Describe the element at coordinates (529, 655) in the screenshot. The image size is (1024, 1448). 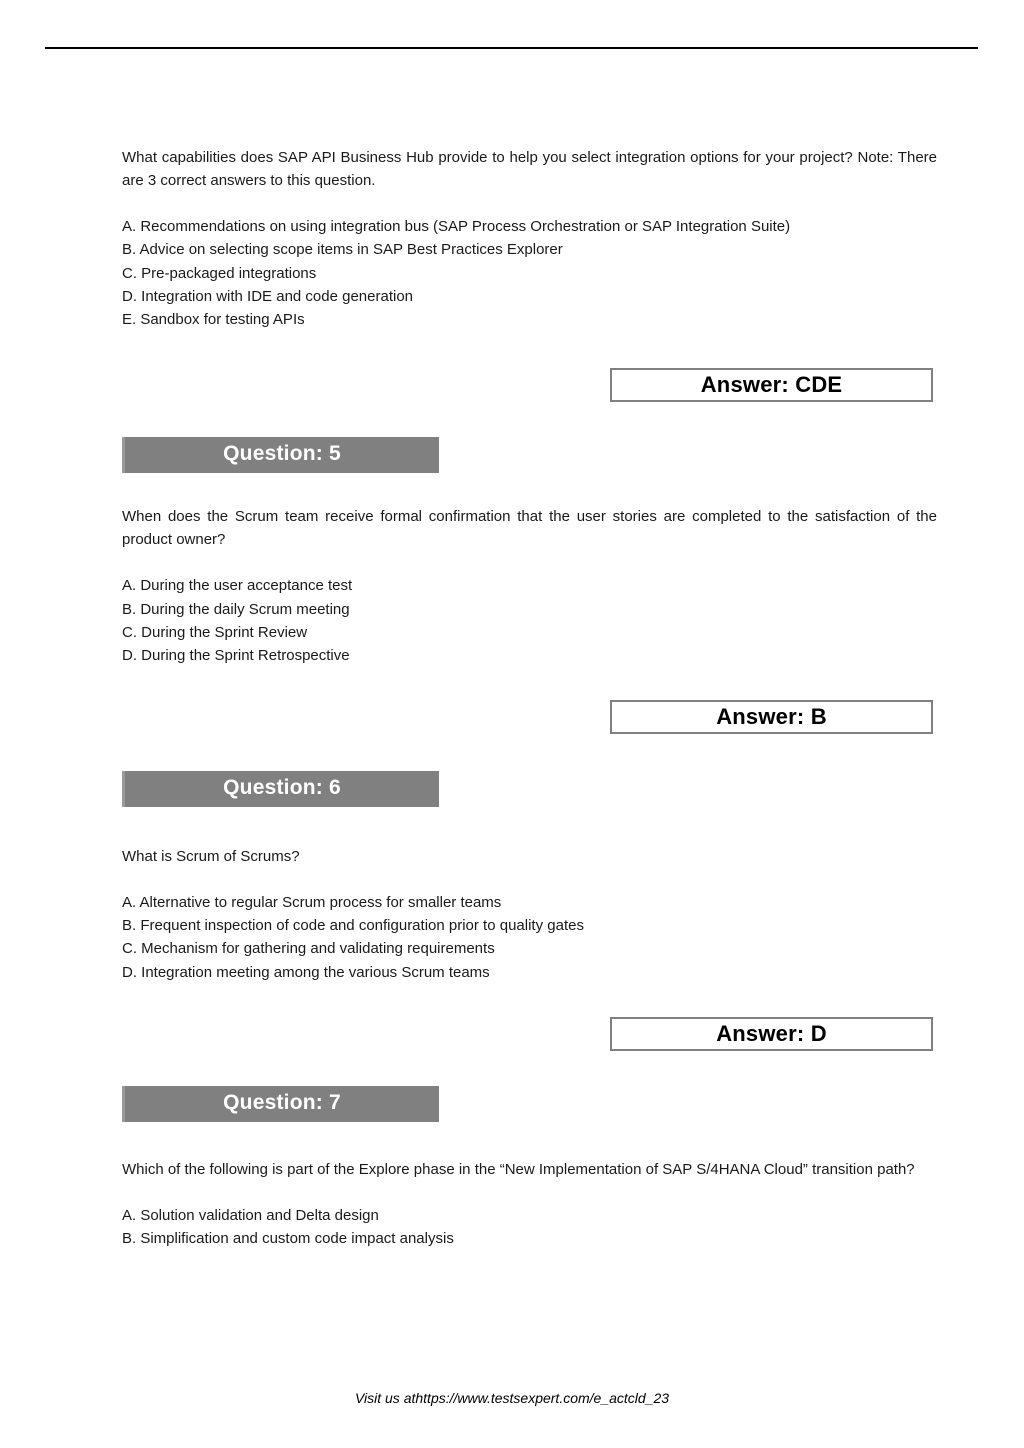
I see `option-item: D. During the Sprint Retrospective` at that location.